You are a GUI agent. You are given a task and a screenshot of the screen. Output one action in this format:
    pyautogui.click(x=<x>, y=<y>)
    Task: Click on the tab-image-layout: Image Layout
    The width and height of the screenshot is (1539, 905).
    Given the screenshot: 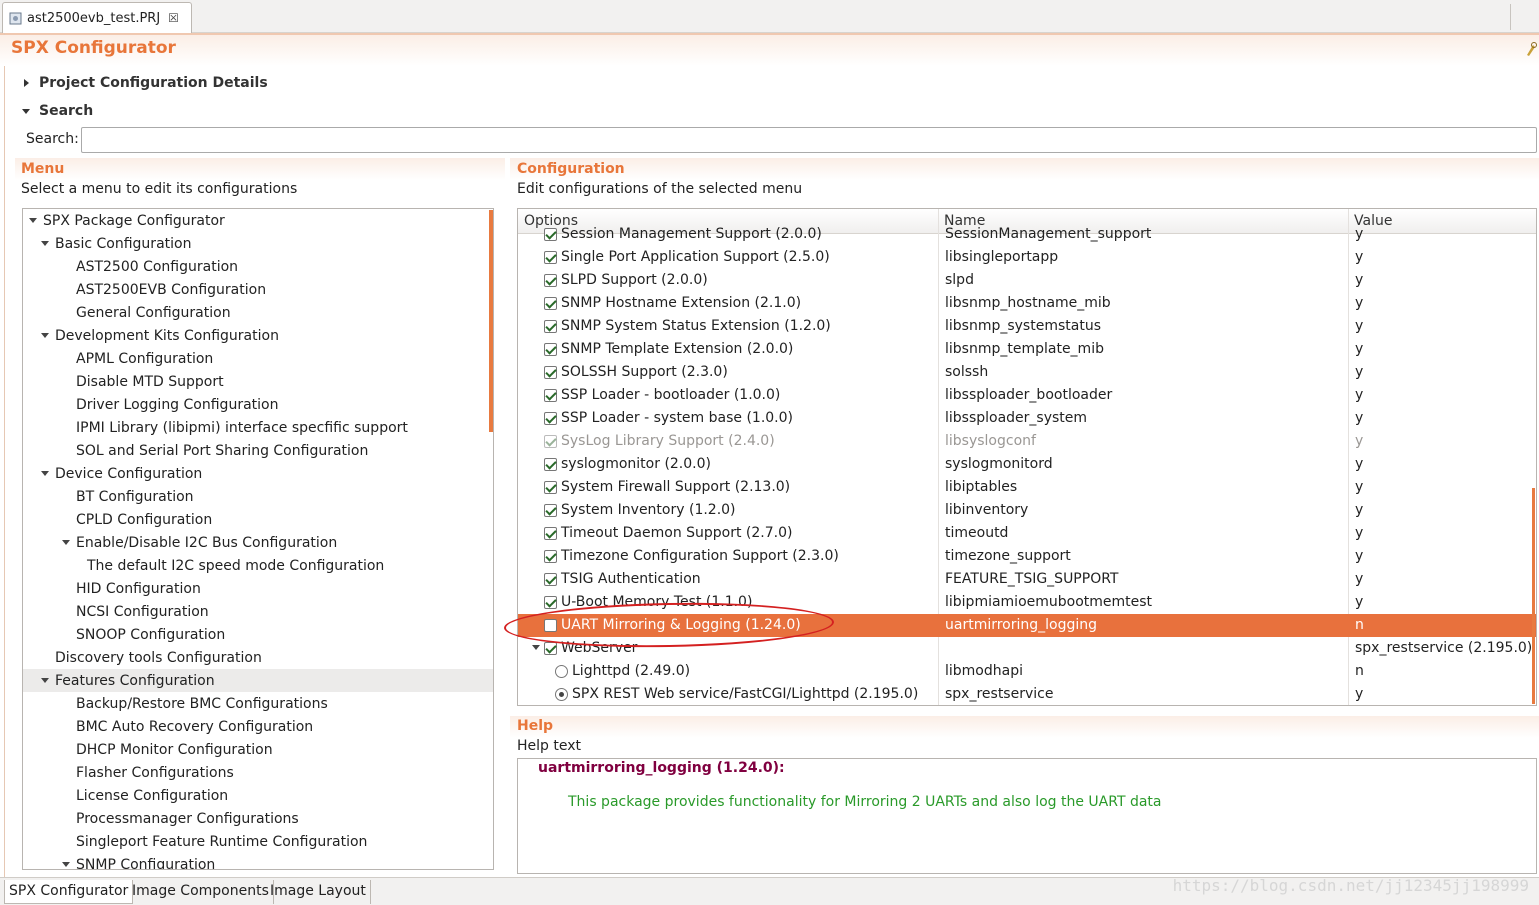 What is the action you would take?
    pyautogui.click(x=318, y=892)
    